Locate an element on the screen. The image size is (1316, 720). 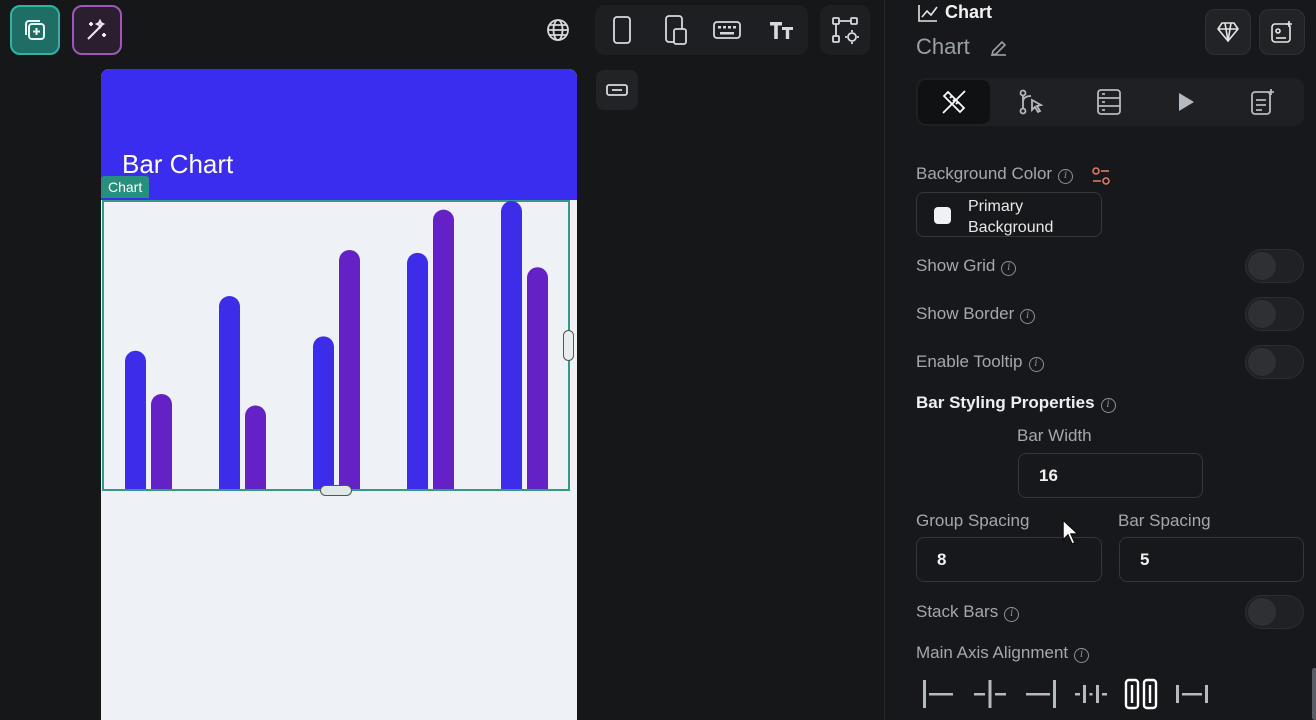
background-color-picker: Primary Background is located at coordinates (1009, 214).